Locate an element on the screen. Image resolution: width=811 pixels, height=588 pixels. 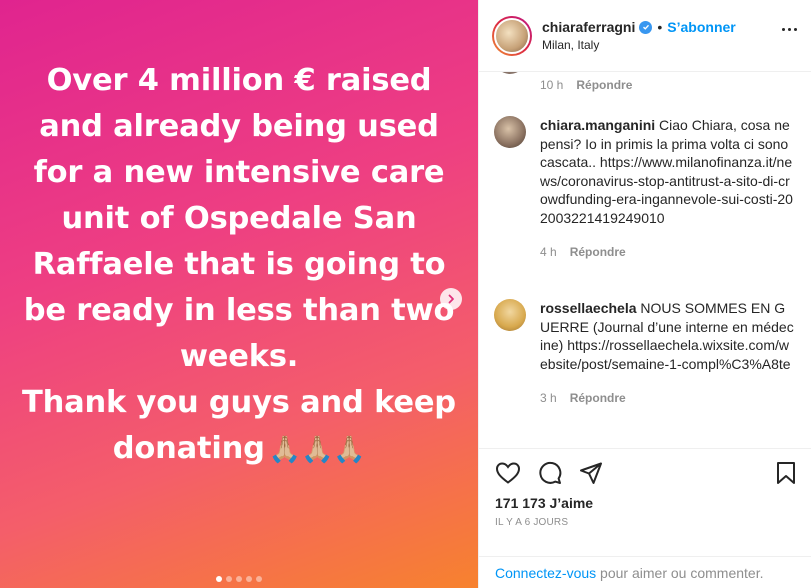
commenter-username: chiara.manganini is located at coordinates (597, 125).